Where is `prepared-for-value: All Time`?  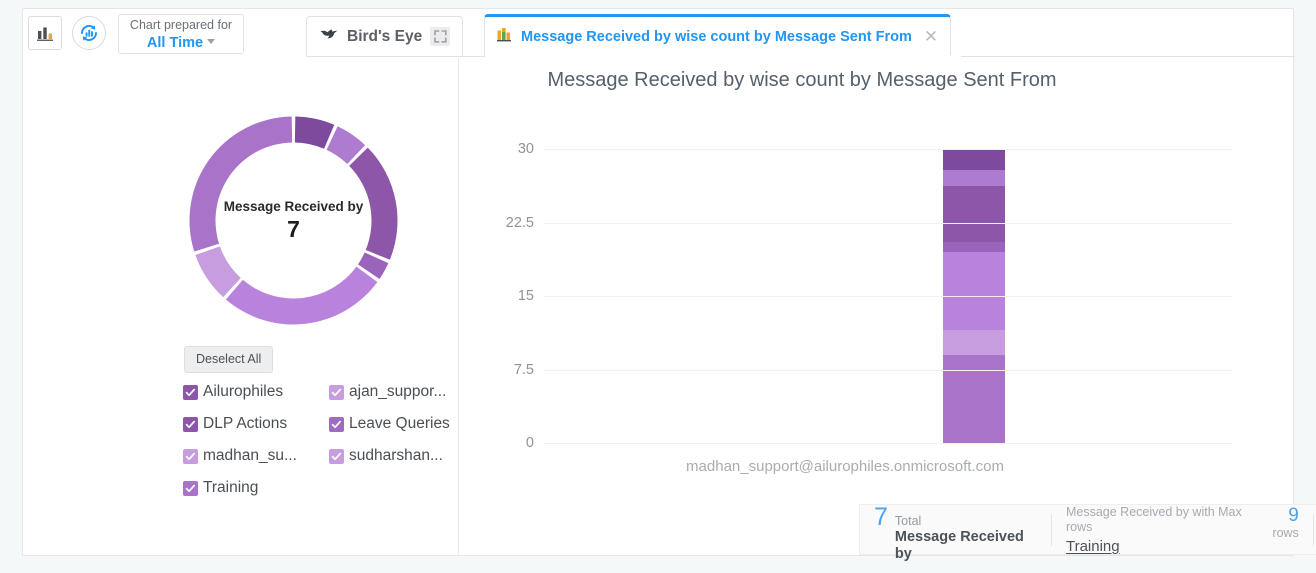
prepared-for-value: All Time is located at coordinates (175, 43).